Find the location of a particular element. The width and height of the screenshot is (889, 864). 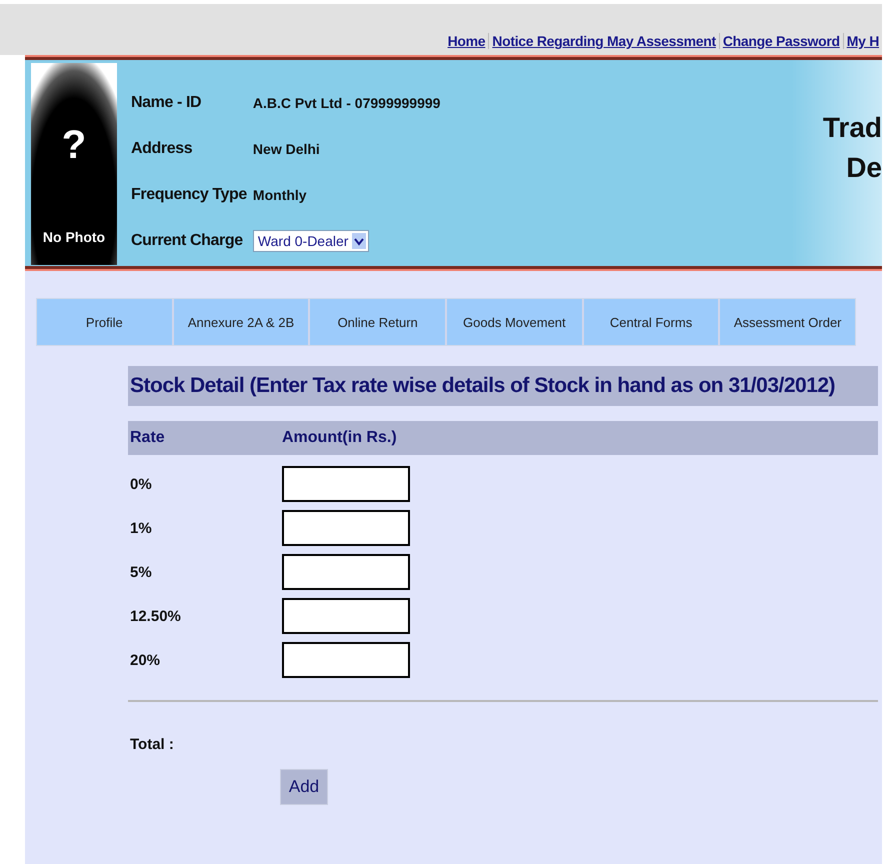

field-value: A.B.C Pvt Ltd - 07999999999 is located at coordinates (346, 103).